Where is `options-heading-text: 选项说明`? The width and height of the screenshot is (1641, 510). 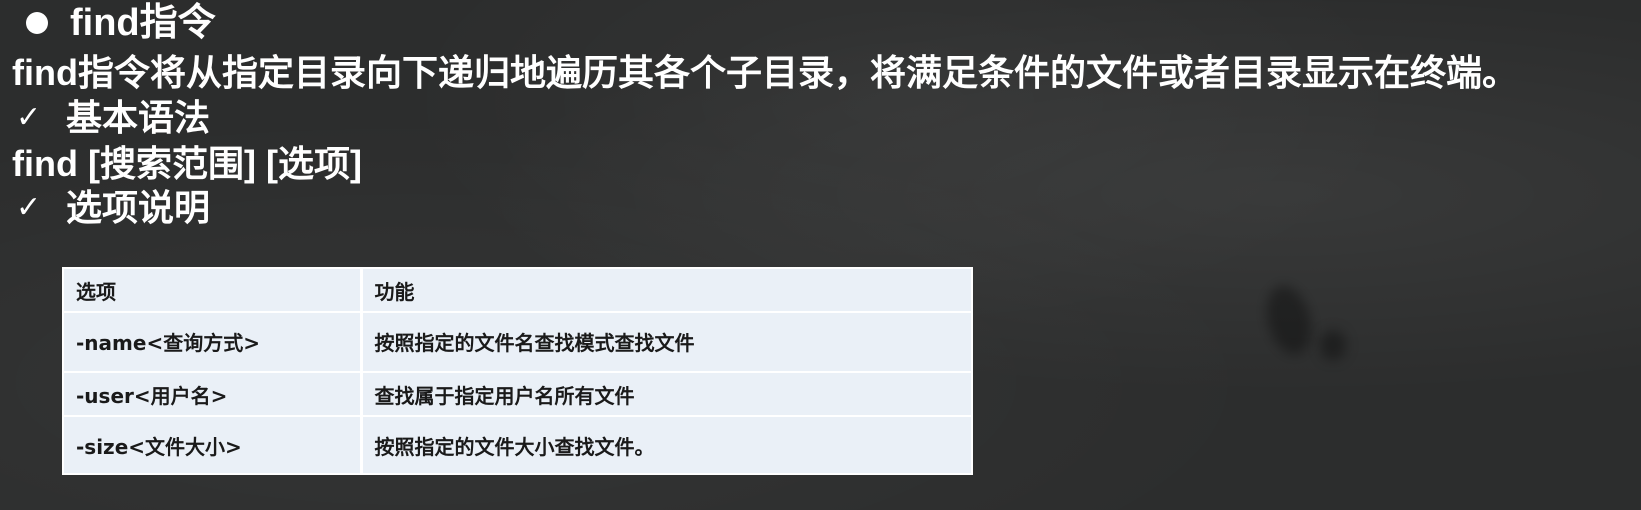 options-heading-text: 选项说明 is located at coordinates (138, 207).